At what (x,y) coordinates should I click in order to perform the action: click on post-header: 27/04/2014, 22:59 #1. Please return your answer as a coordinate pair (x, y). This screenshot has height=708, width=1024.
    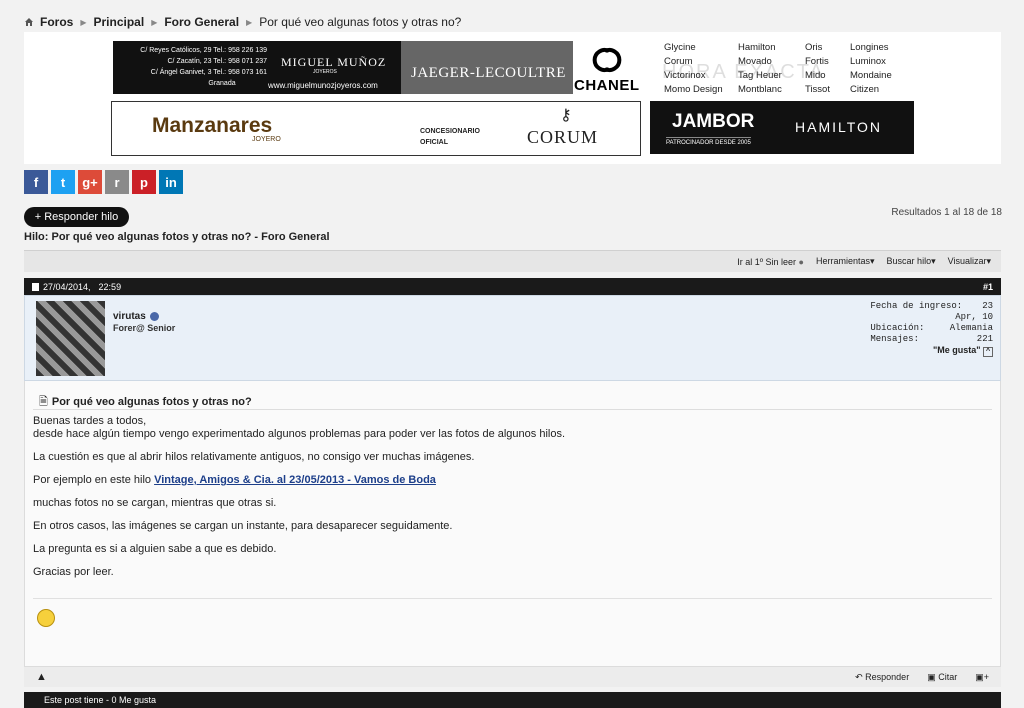
    Looking at the image, I should click on (512, 286).